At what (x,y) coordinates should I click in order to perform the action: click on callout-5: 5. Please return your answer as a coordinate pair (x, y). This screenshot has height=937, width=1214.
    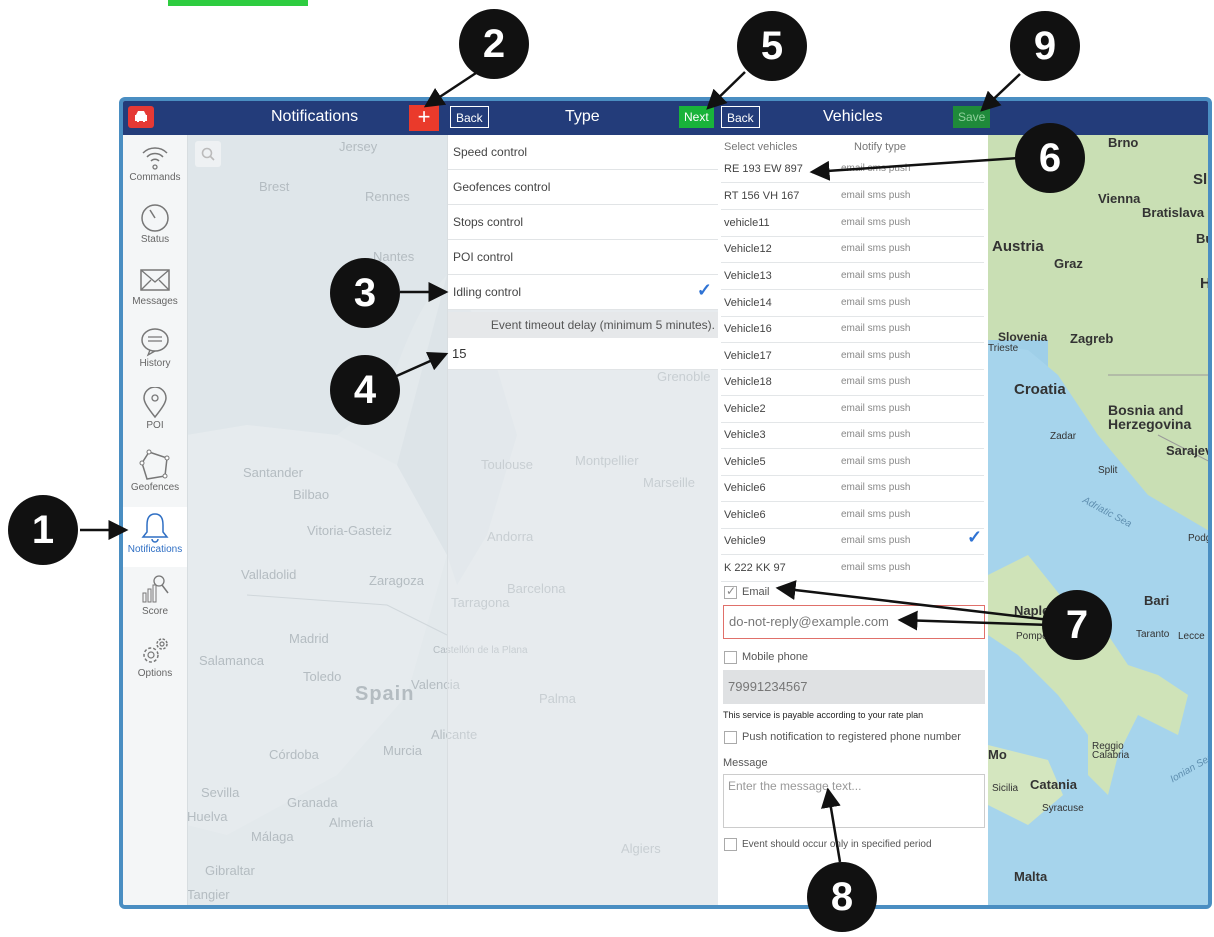
    Looking at the image, I should click on (772, 46).